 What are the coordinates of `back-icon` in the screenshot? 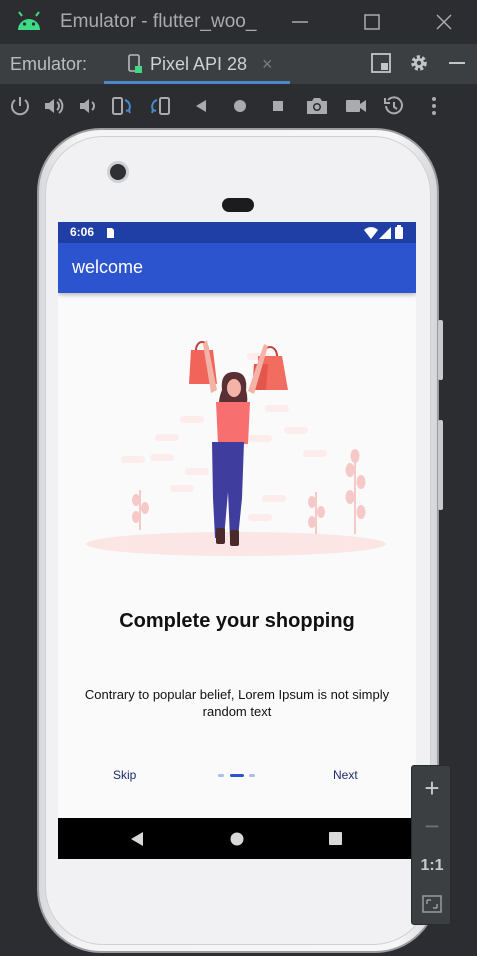 It's located at (202, 106).